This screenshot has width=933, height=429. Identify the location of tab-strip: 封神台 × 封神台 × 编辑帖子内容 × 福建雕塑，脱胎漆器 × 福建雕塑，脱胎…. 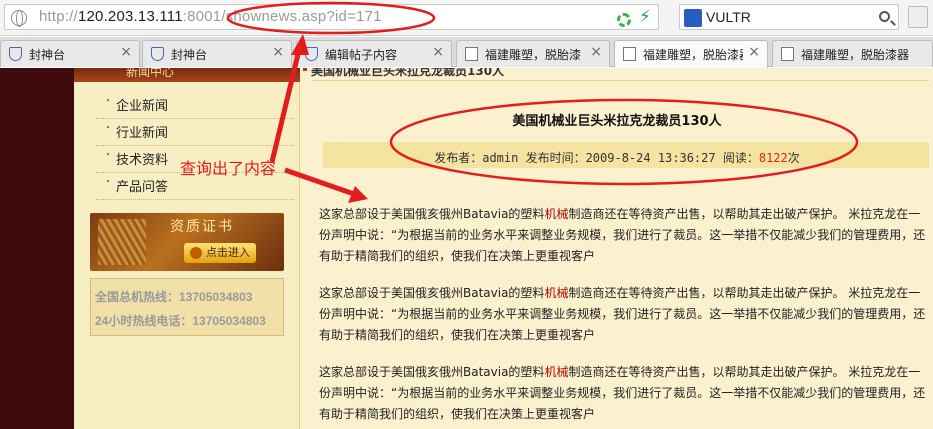
(466, 52).